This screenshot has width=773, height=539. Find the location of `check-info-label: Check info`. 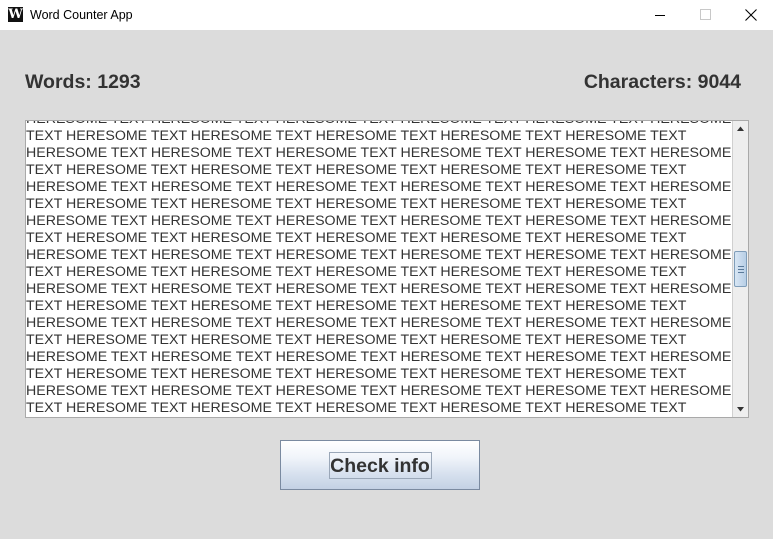

check-info-label: Check info is located at coordinates (380, 466).